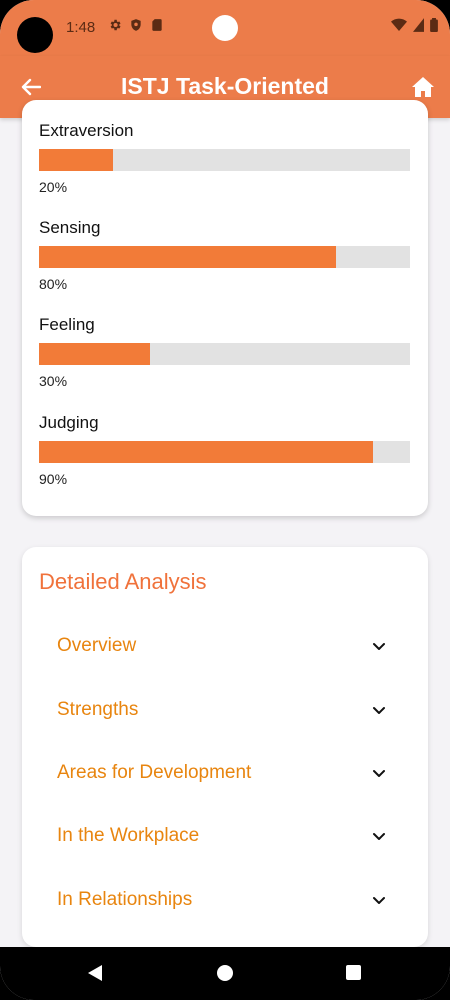 Image resolution: width=450 pixels, height=1000 pixels. I want to click on accordion-overview: Overview, so click(222, 646).